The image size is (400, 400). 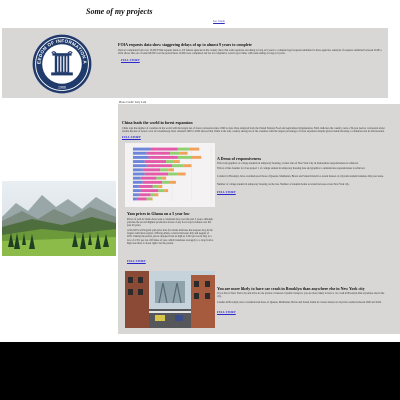 I want to click on crash-full-story-link: FULL STORY, so click(x=226, y=312).